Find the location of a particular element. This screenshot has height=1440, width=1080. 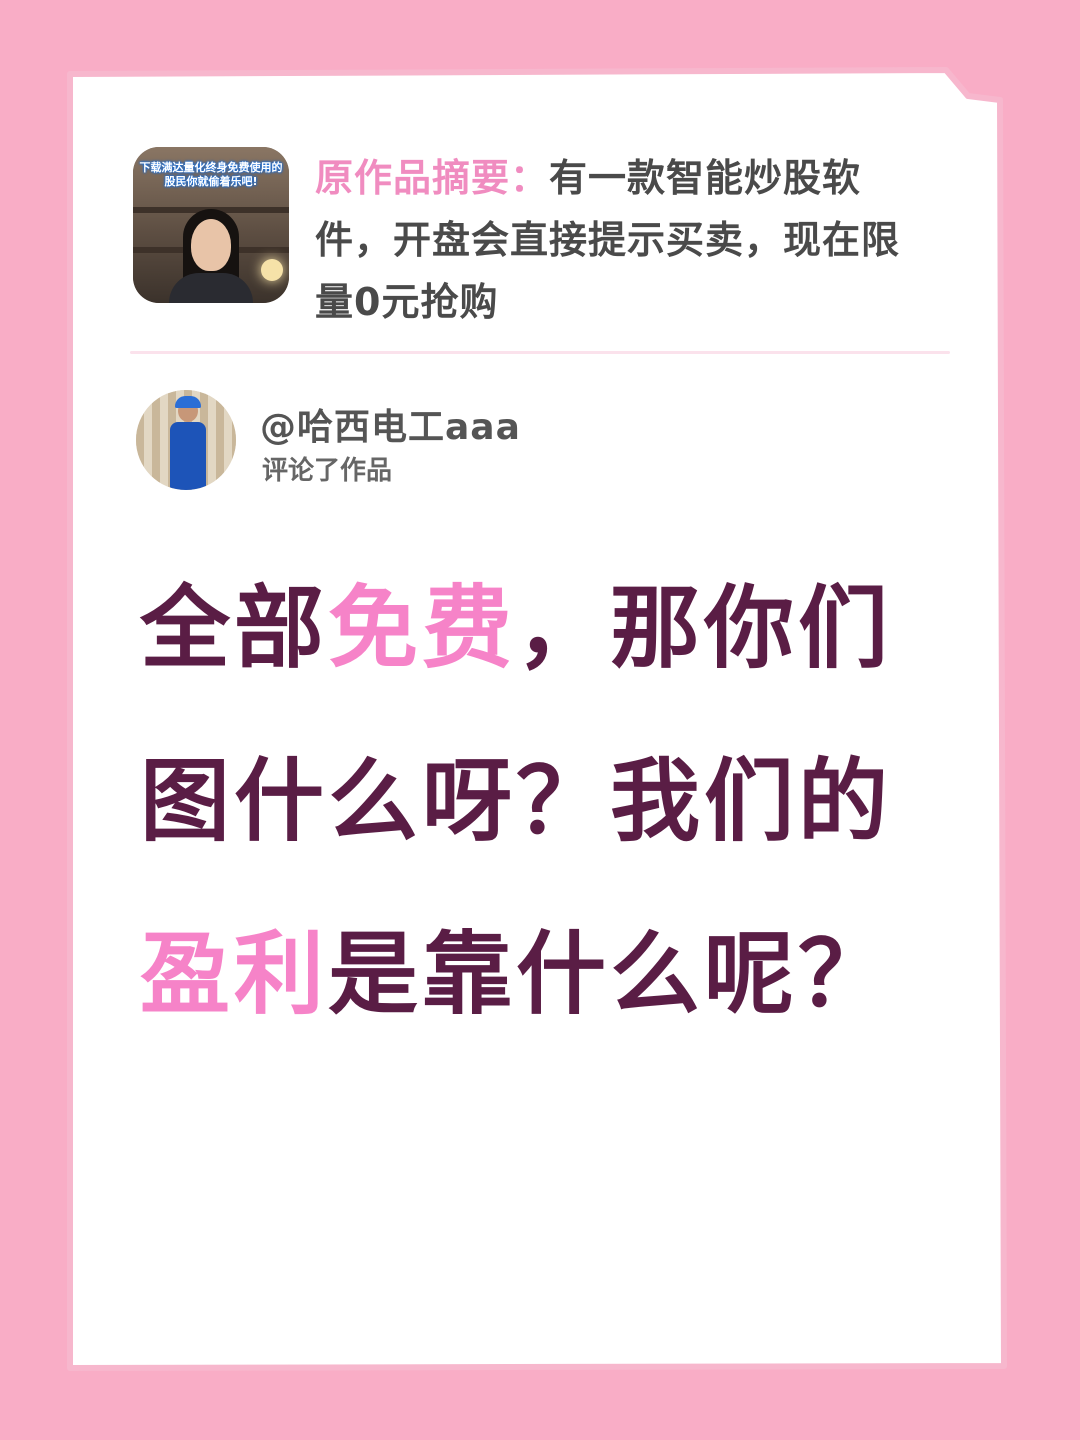

comment-highlight: 盈利 is located at coordinates (234, 974).